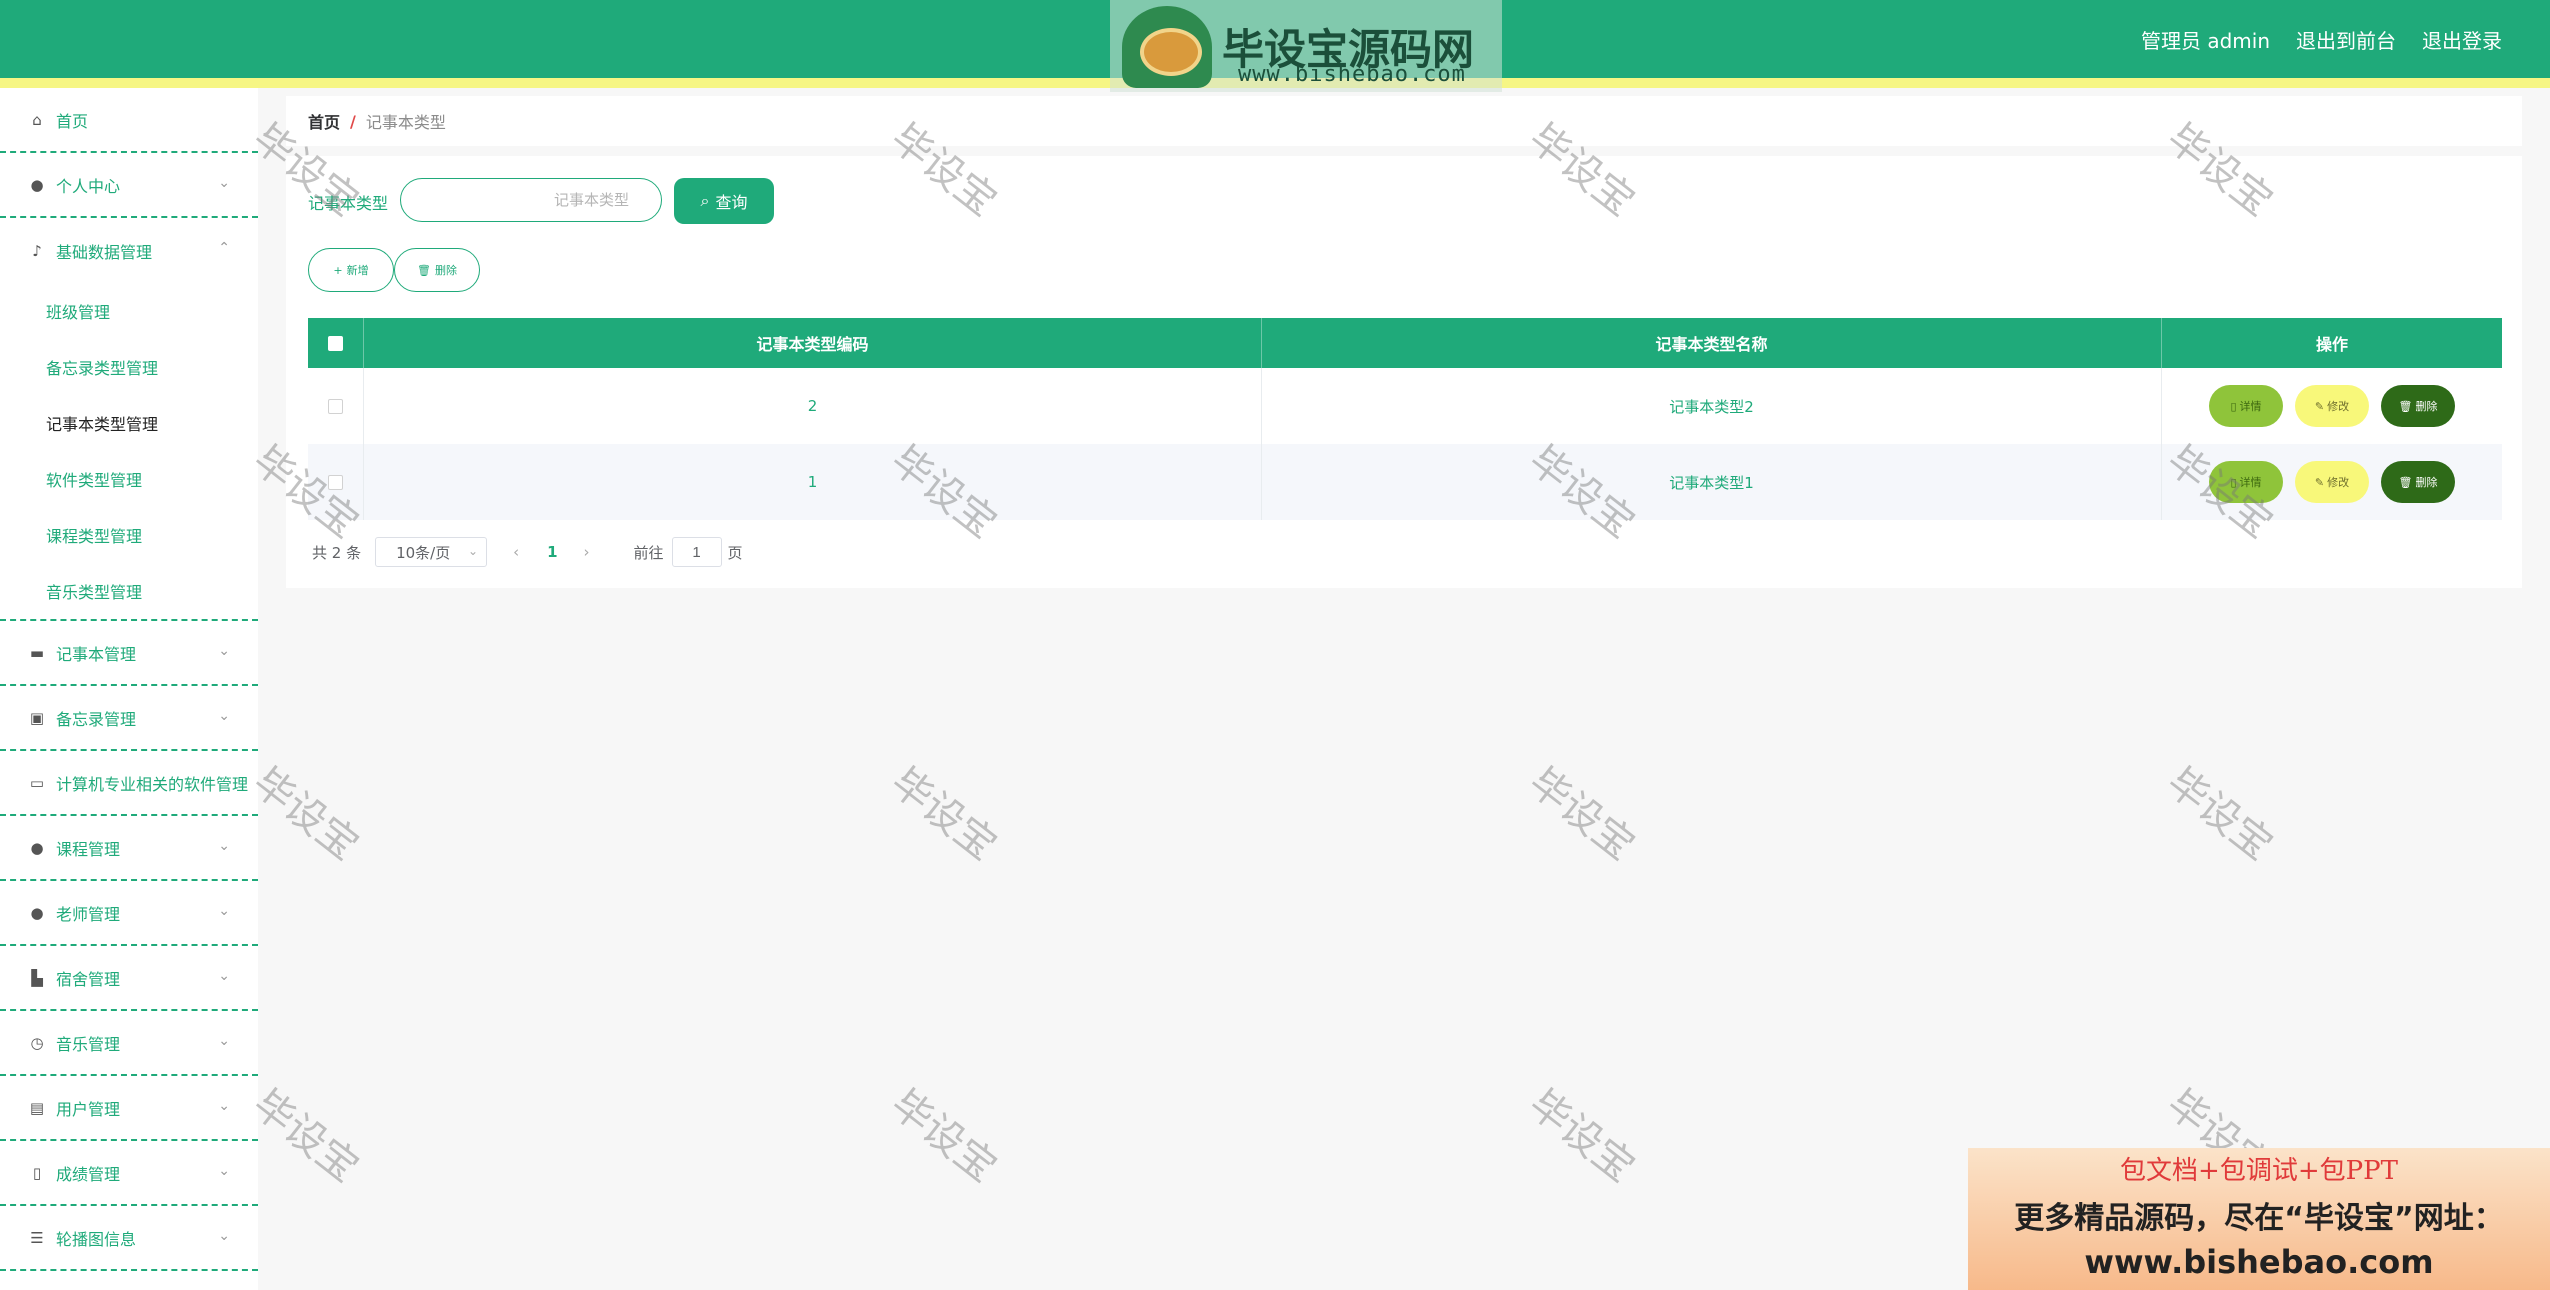  What do you see at coordinates (224, 248) in the screenshot?
I see `chevron-up-icon: ⌃` at bounding box center [224, 248].